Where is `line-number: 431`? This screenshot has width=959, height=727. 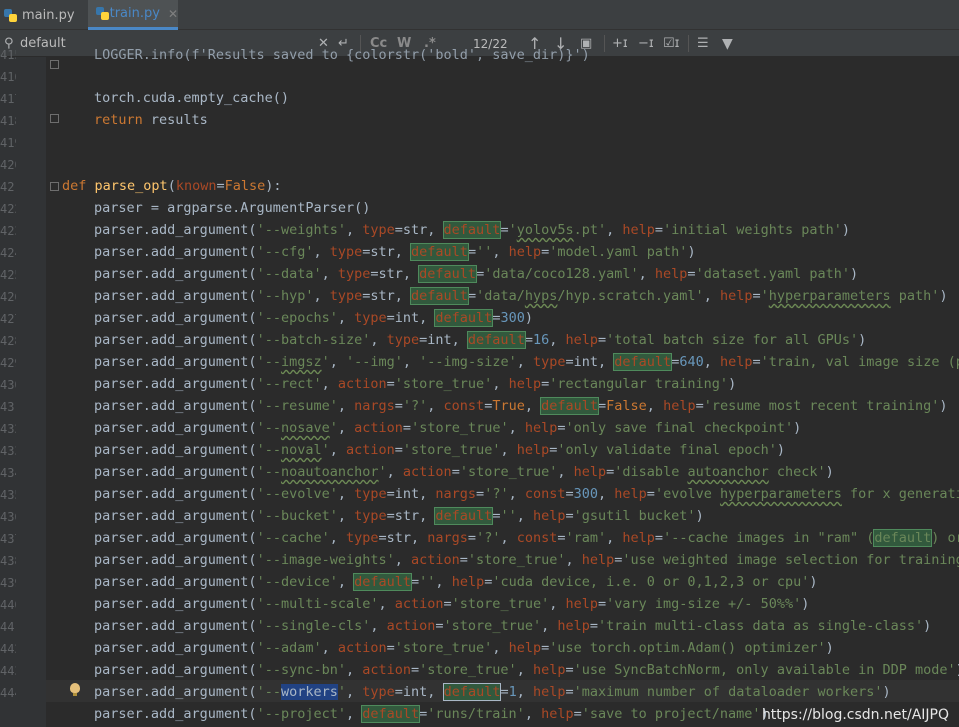
line-number: 431 is located at coordinates (8, 407).